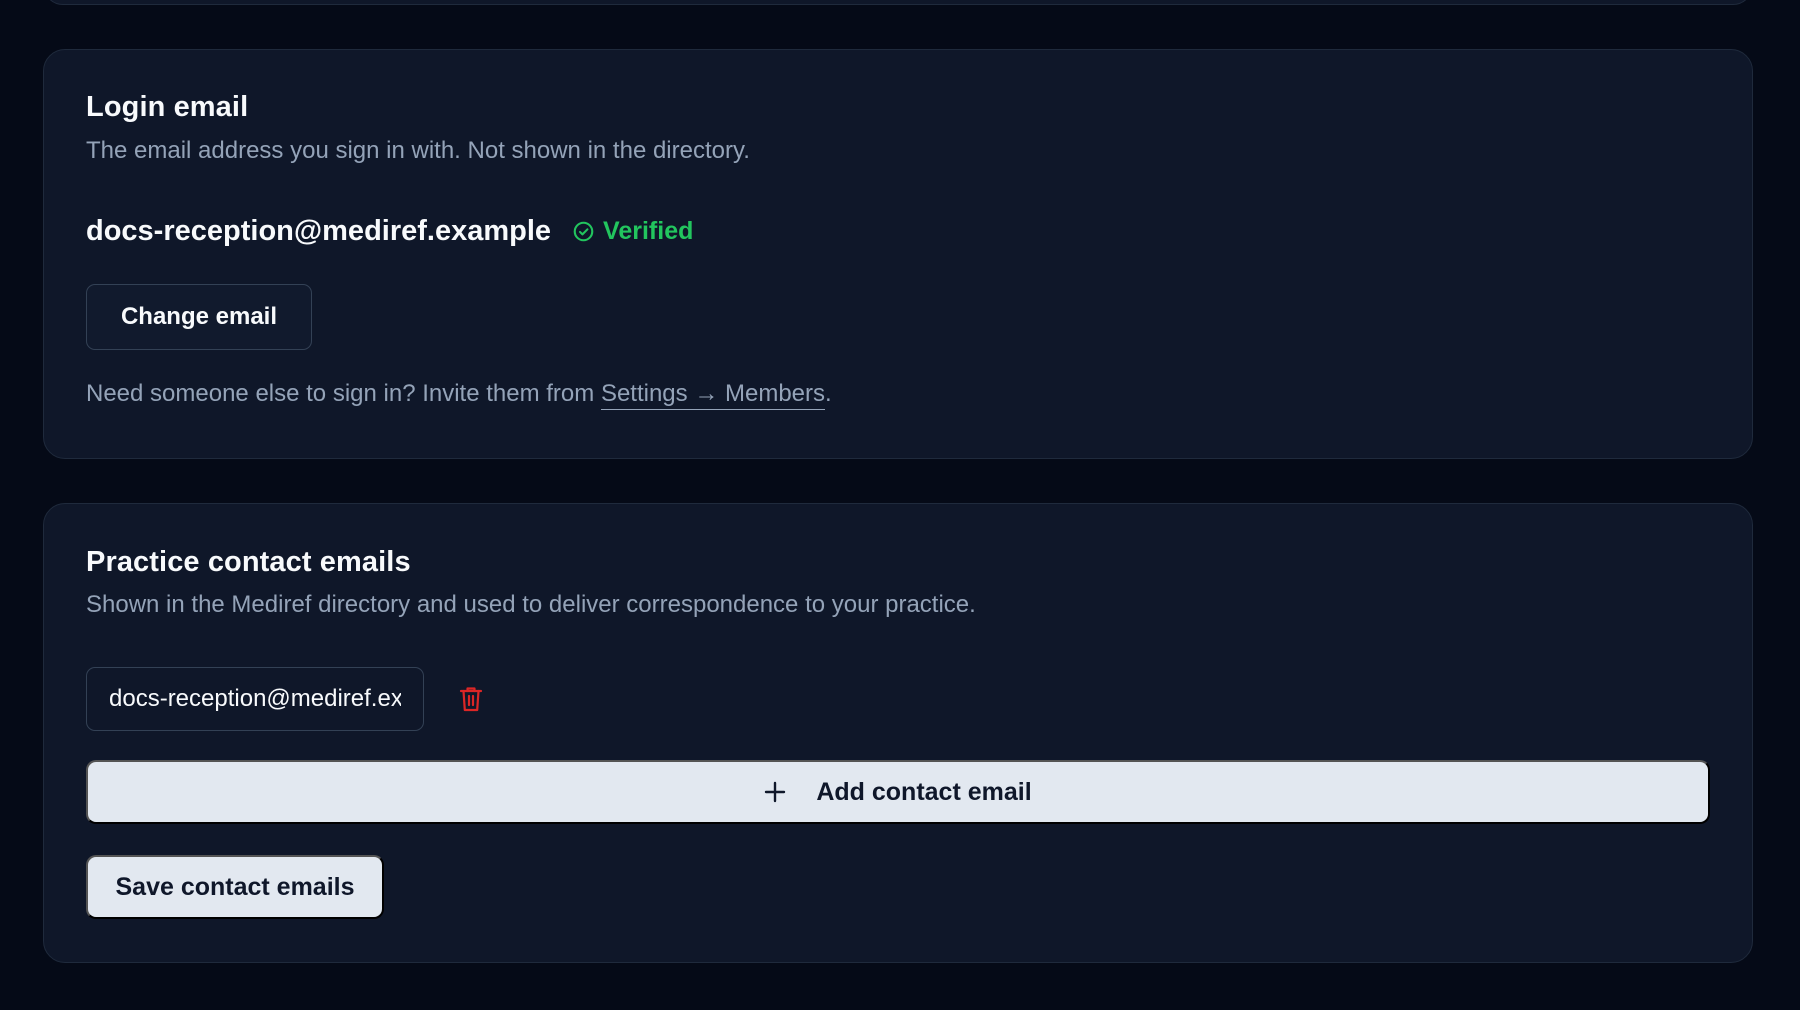  What do you see at coordinates (713, 395) in the screenshot?
I see `settings-members-link: Settings → Members` at bounding box center [713, 395].